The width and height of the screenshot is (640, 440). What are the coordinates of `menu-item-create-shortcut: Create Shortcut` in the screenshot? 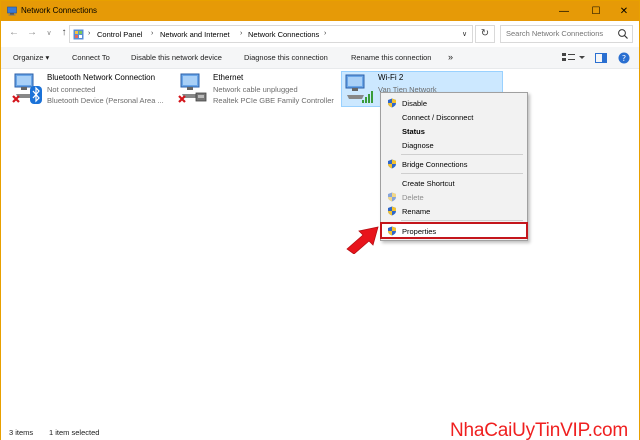 It's located at (454, 183).